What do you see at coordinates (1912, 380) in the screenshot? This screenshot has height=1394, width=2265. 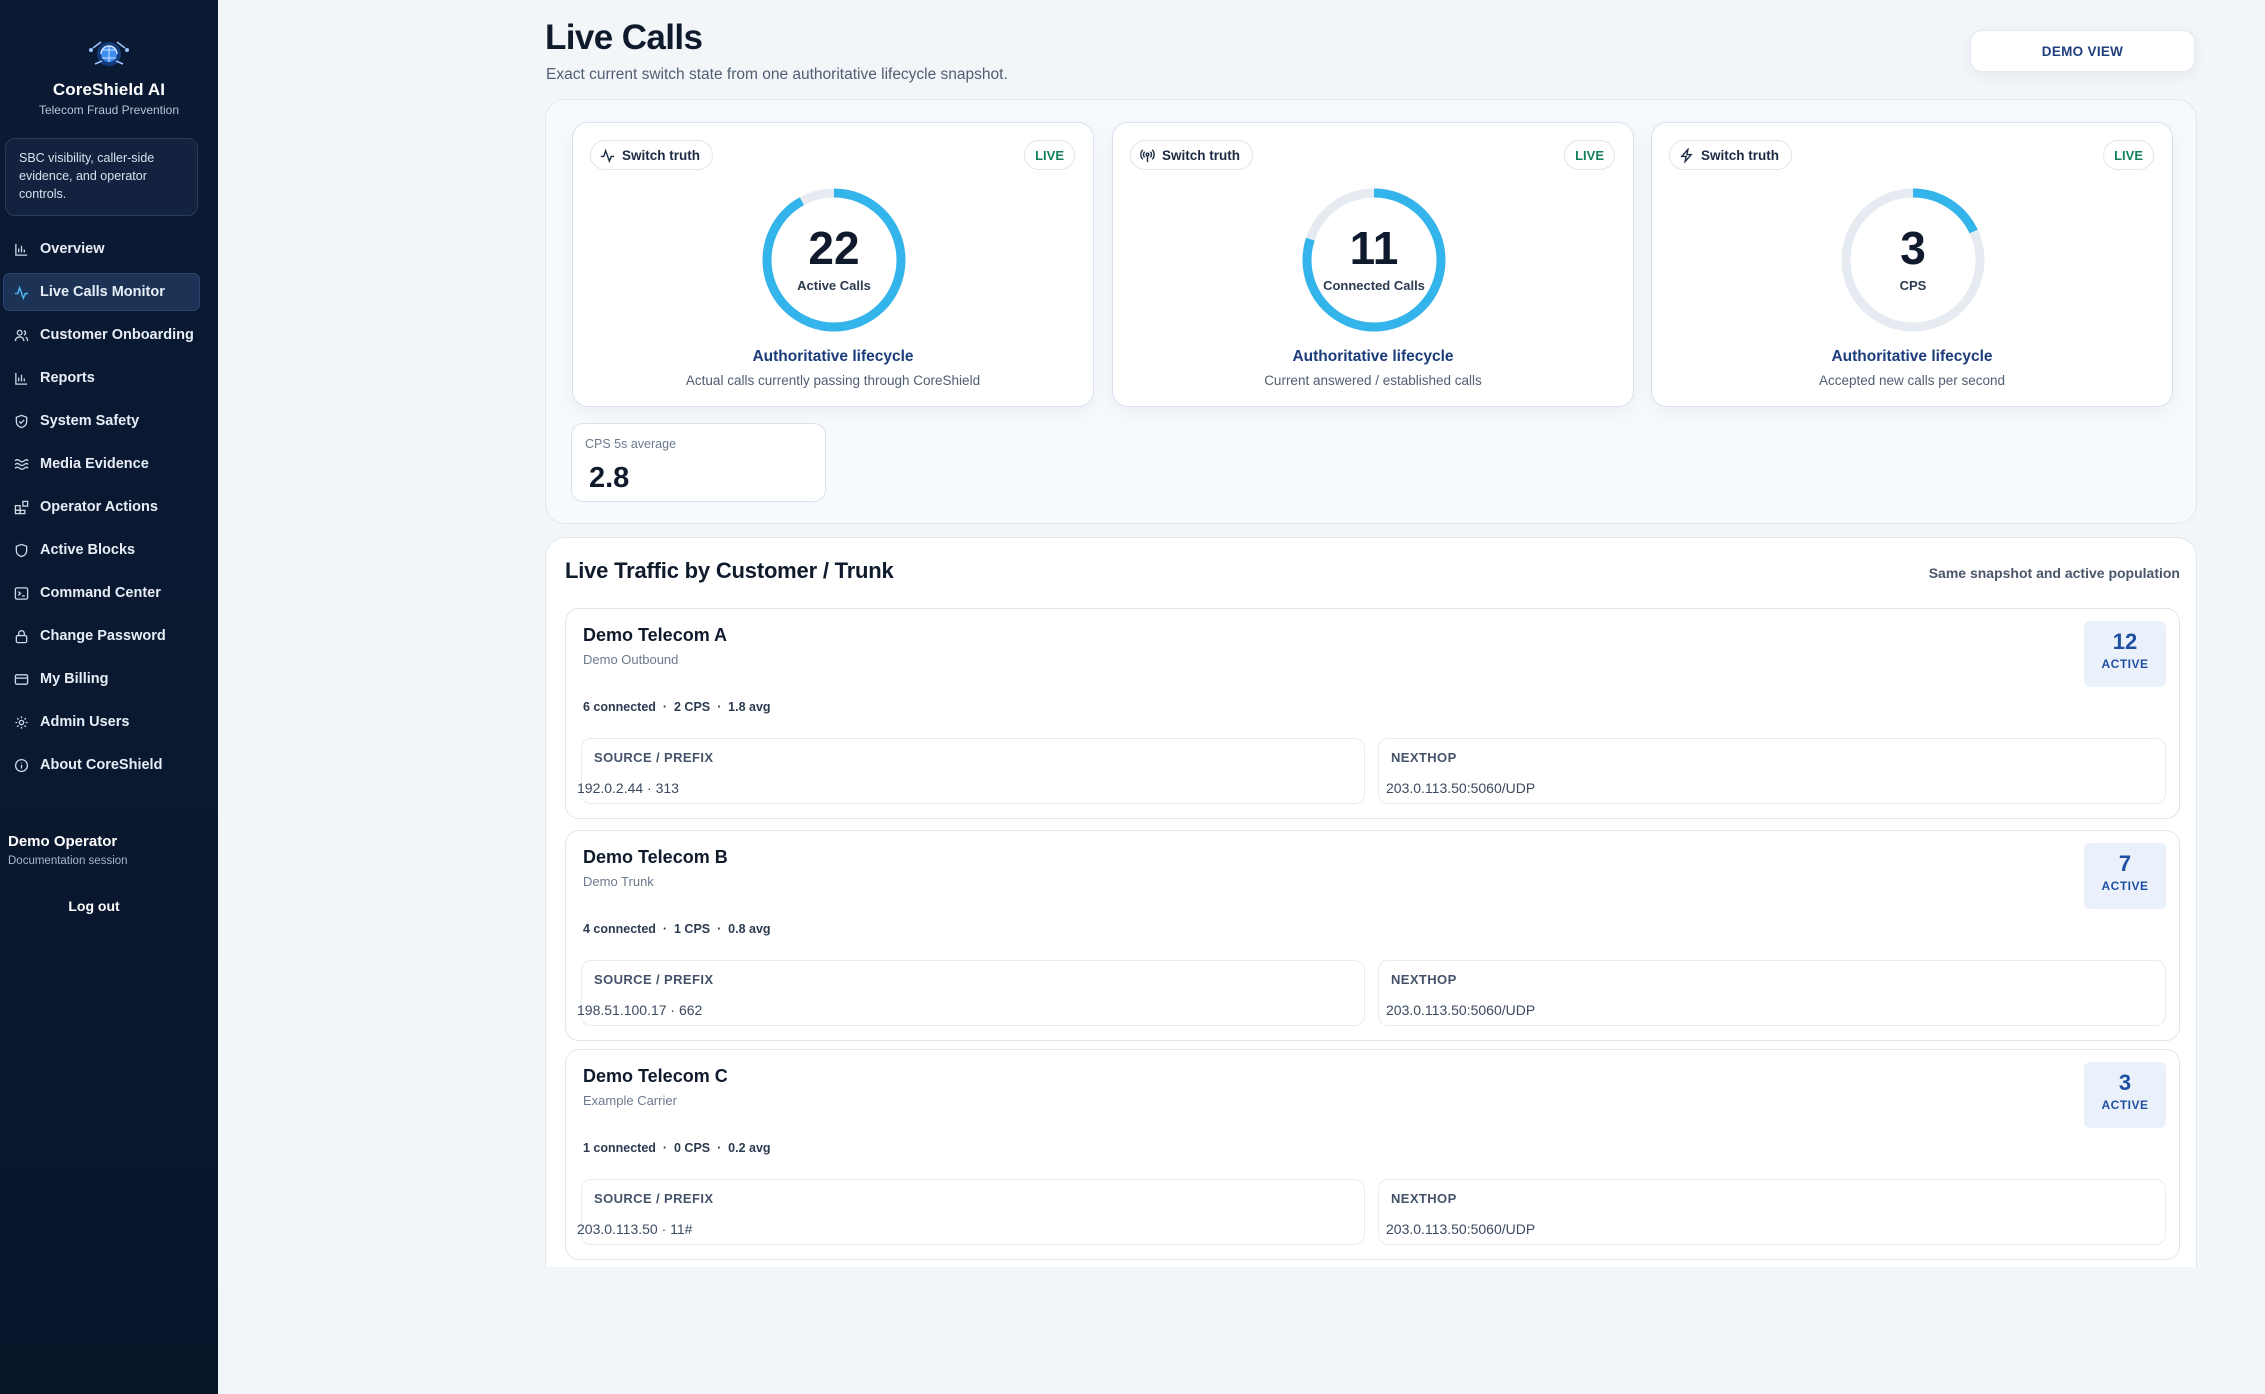 I see `card-description: Accepted new calls per second` at bounding box center [1912, 380].